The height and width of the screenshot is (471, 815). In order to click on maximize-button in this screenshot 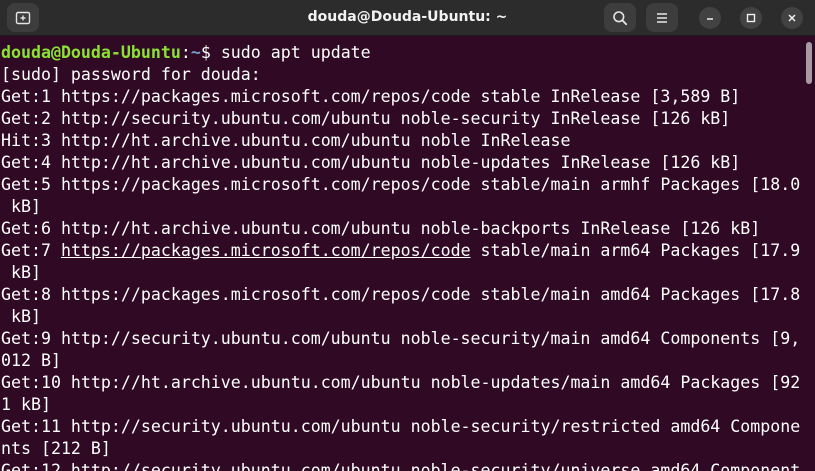, I will do `click(751, 18)`.